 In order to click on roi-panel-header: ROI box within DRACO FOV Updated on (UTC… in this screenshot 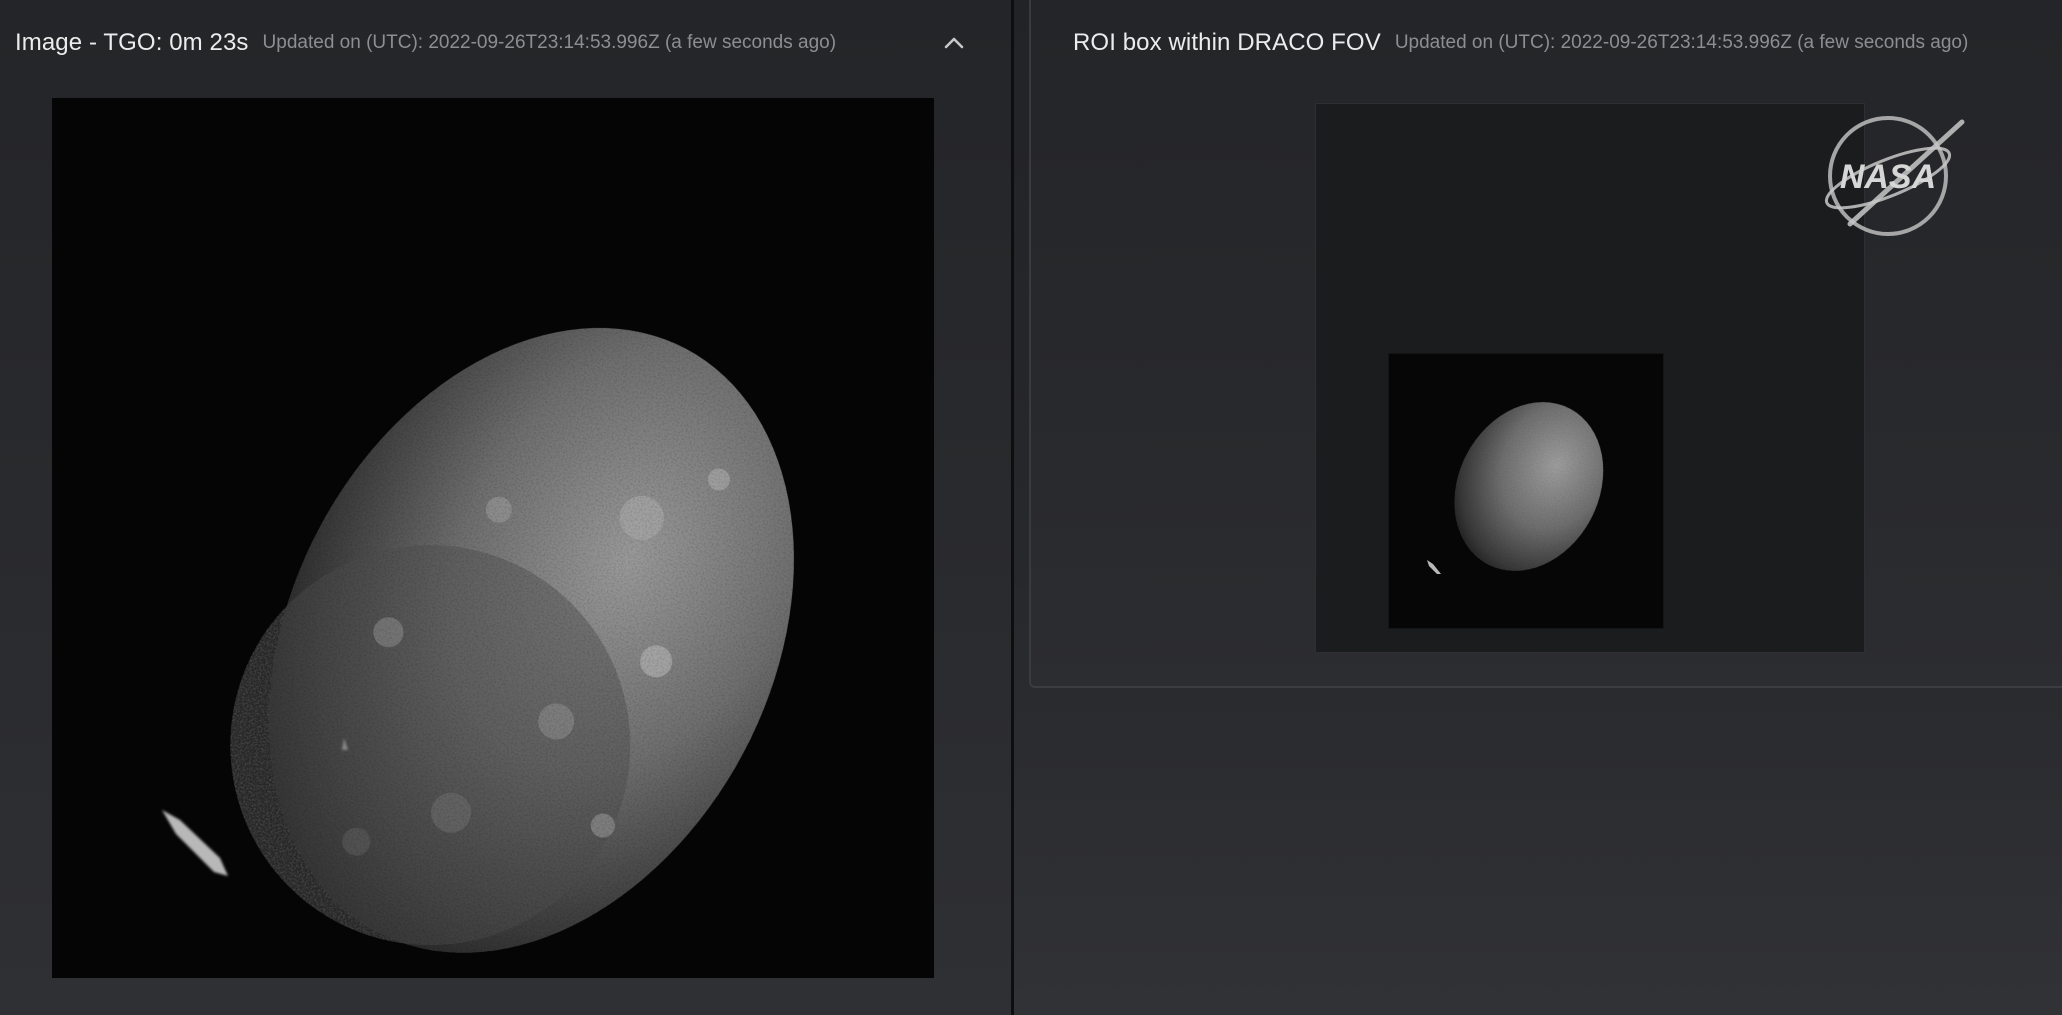, I will do `click(1546, 43)`.